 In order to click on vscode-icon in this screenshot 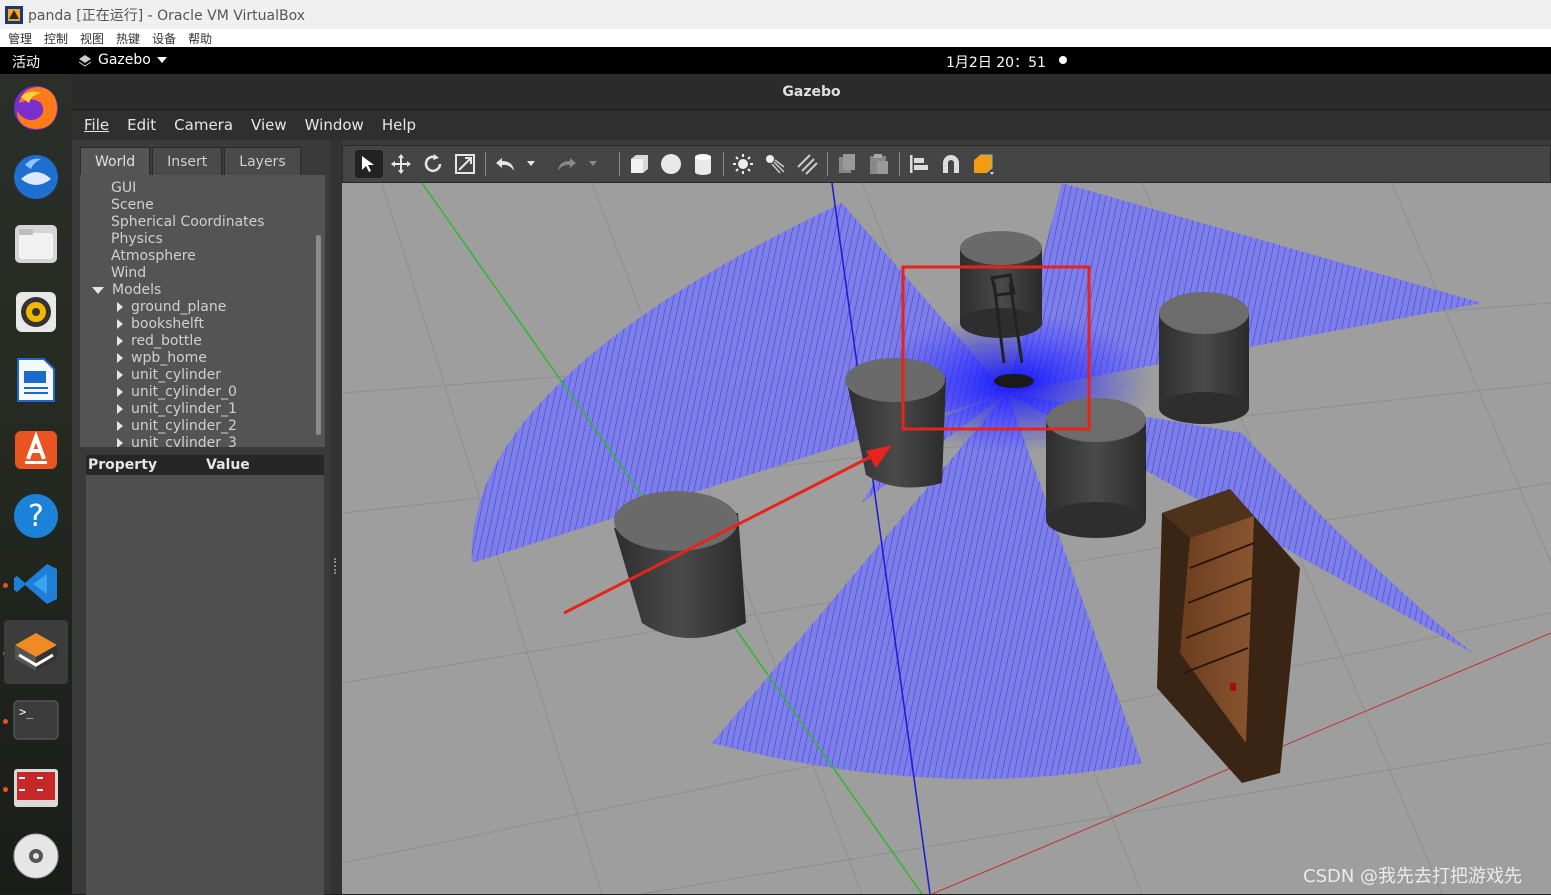, I will do `click(35, 584)`.